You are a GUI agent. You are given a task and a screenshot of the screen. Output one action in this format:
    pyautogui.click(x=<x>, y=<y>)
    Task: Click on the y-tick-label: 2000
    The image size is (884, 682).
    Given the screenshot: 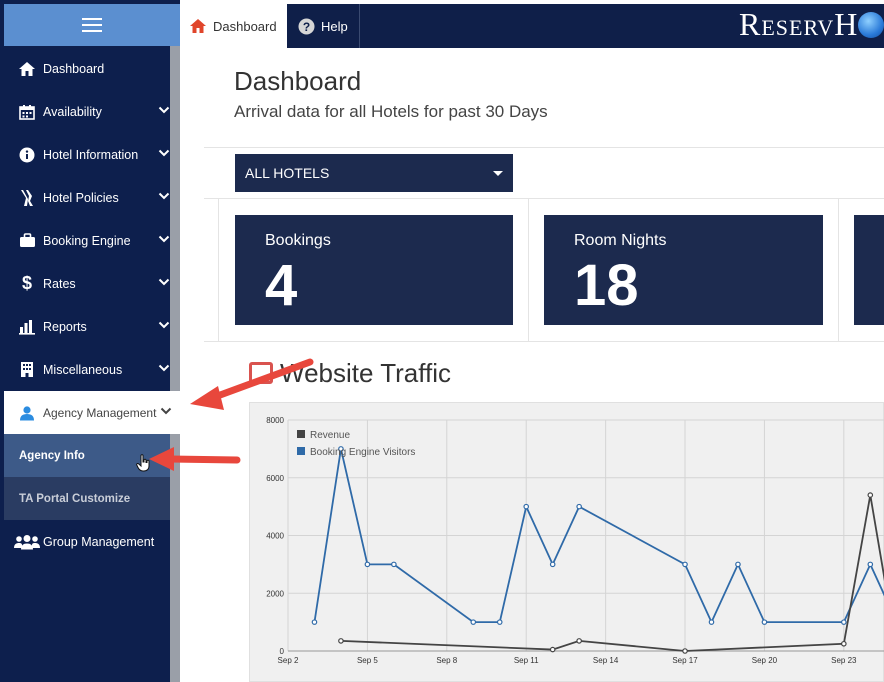 What is the action you would take?
    pyautogui.click(x=275, y=593)
    